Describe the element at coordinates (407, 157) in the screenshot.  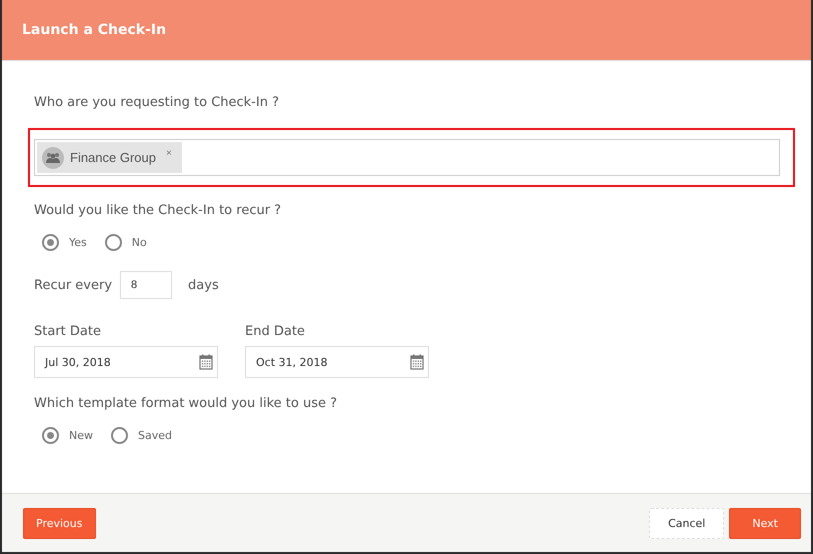
I see `recipient-field: Finance Group ×` at that location.